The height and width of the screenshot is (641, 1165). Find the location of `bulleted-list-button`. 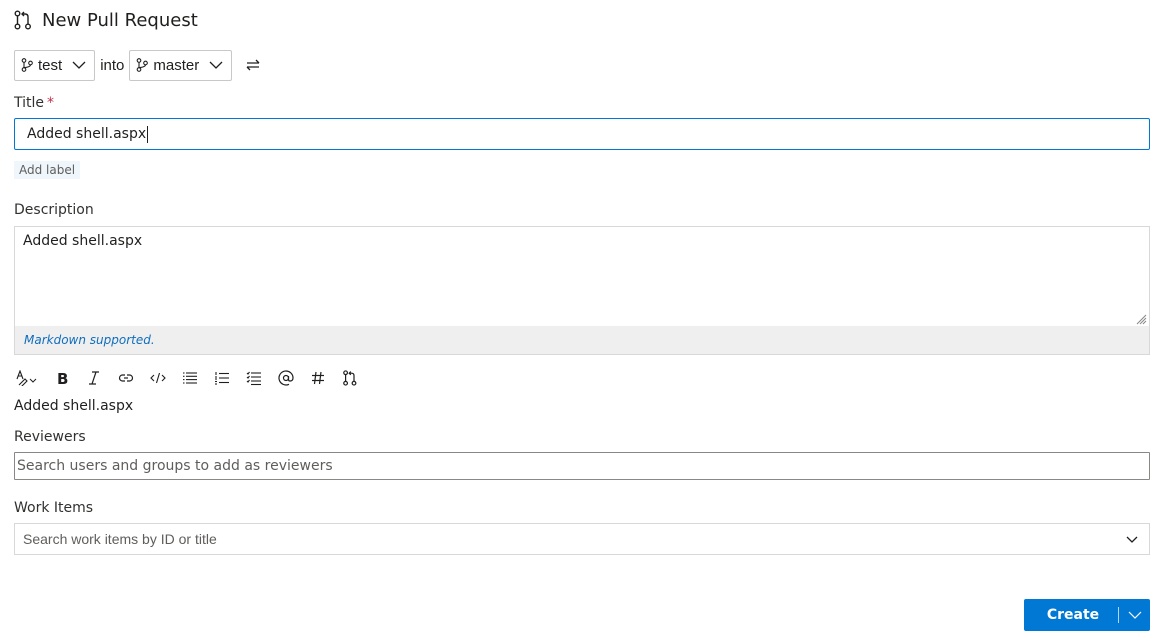

bulleted-list-button is located at coordinates (190, 378).